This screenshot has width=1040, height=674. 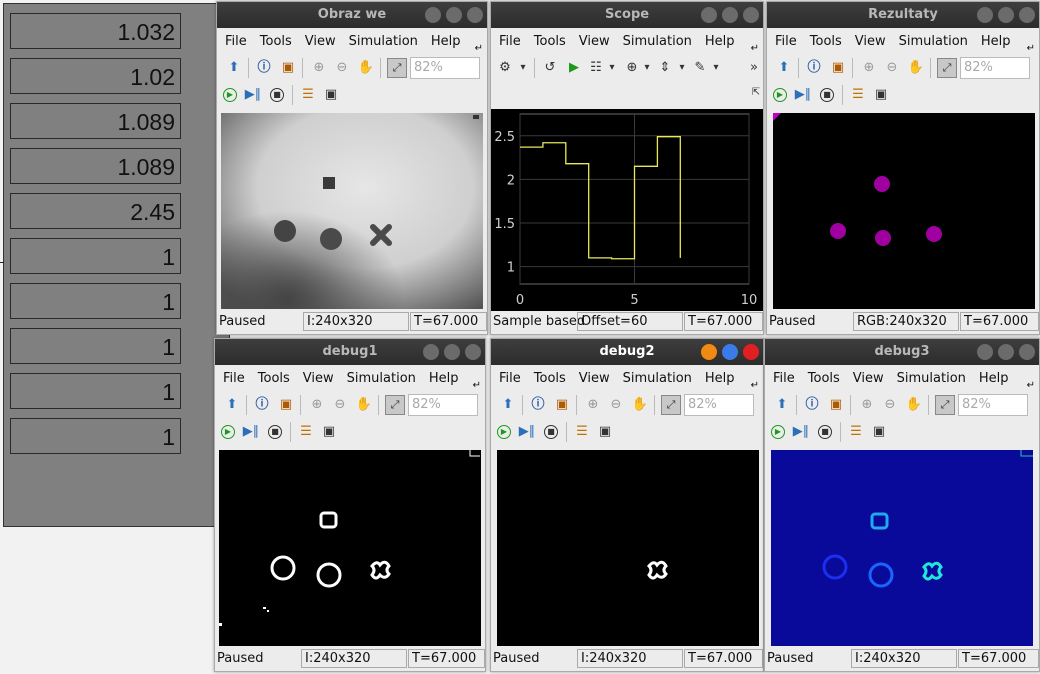 What do you see at coordinates (574, 68) in the screenshot?
I see `run-icon: ▶` at bounding box center [574, 68].